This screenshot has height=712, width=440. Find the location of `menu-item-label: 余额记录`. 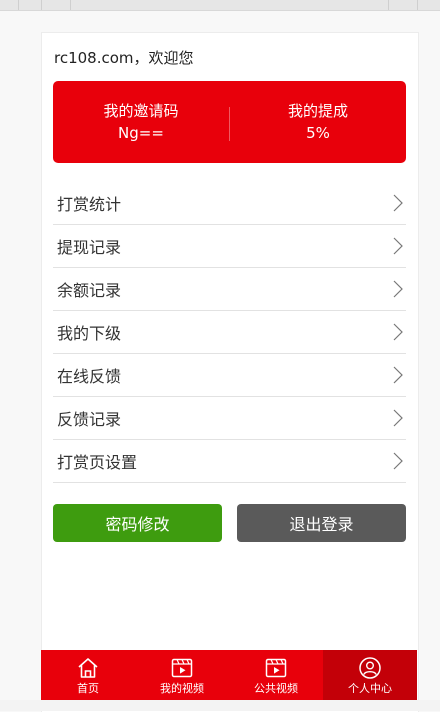

menu-item-label: 余额记录 is located at coordinates (89, 290).